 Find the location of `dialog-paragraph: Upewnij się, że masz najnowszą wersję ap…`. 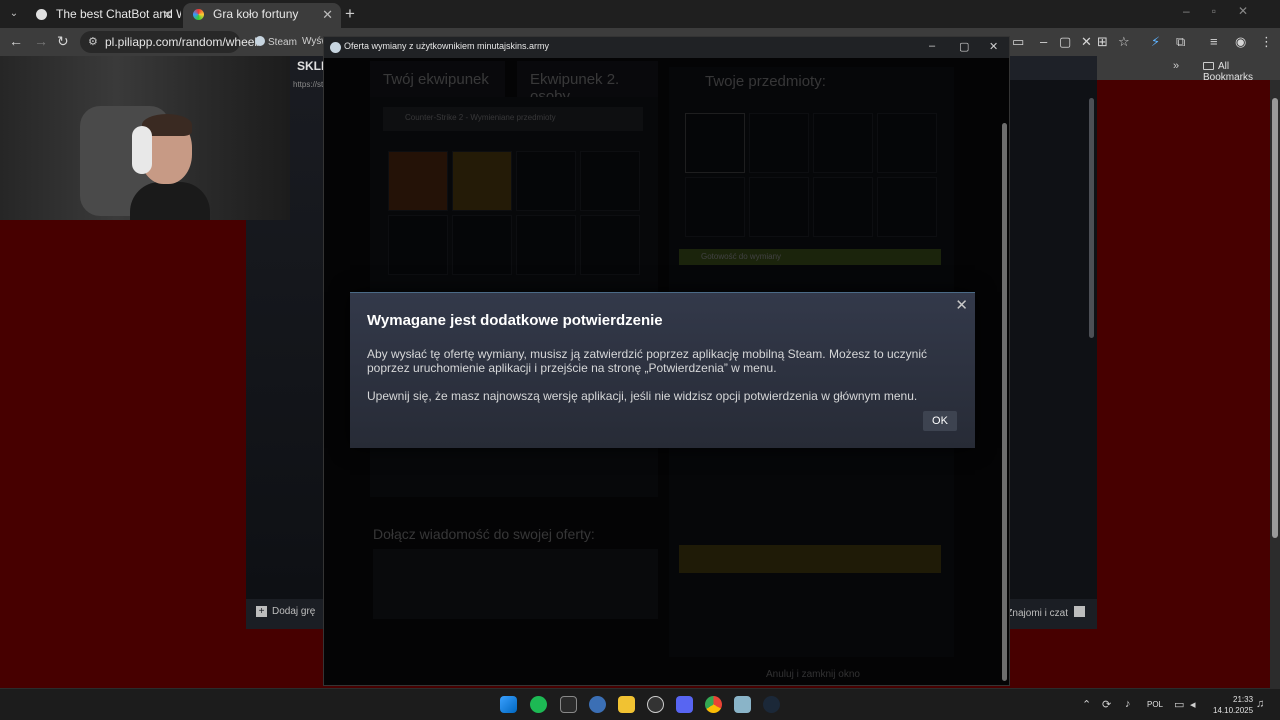

dialog-paragraph: Upewnij się, że masz najnowszą wersję ap… is located at coordinates (642, 396).